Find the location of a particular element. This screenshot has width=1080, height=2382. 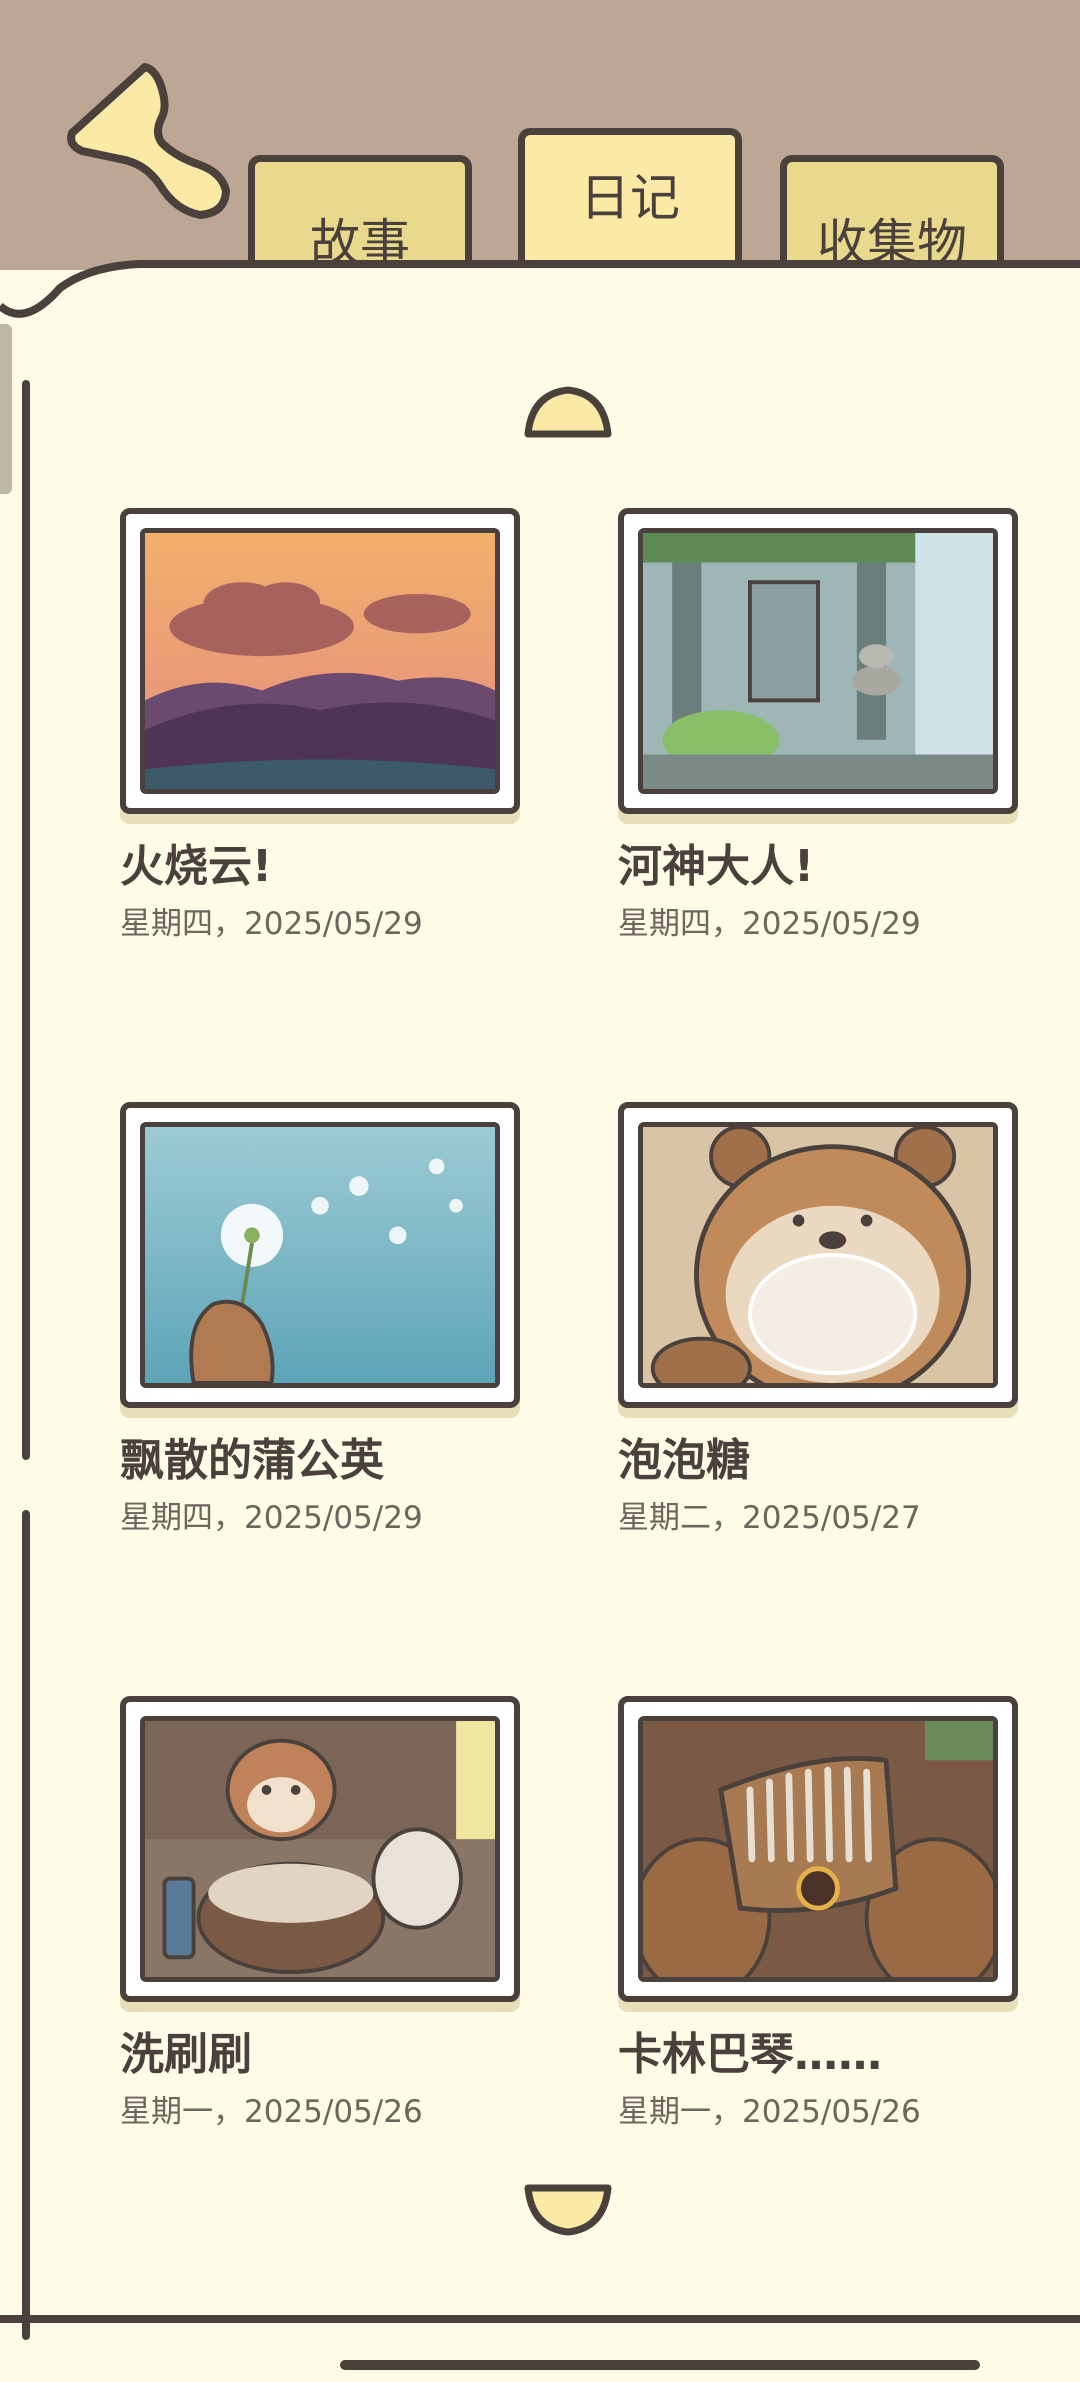

washing-chipmunk-image is located at coordinates (320, 1849).